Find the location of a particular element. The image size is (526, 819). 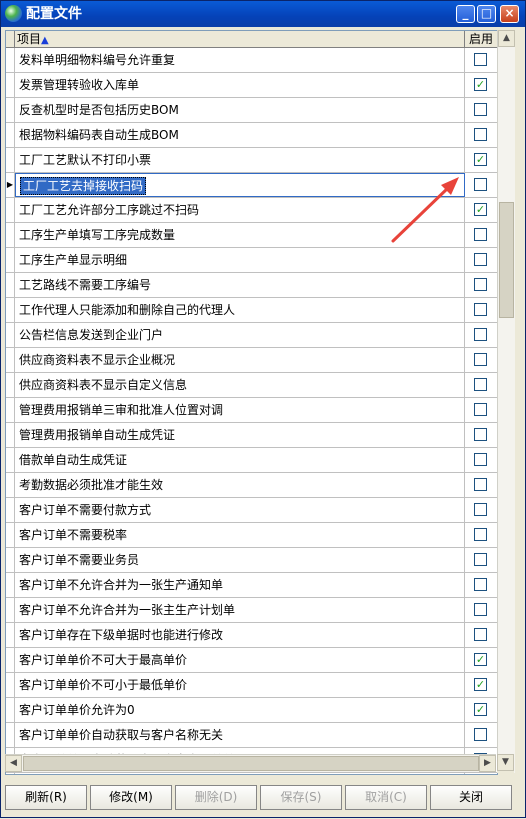

table-row: 客户订单单价自动获取自售价表的标准单价 is located at coordinates (251, 773).